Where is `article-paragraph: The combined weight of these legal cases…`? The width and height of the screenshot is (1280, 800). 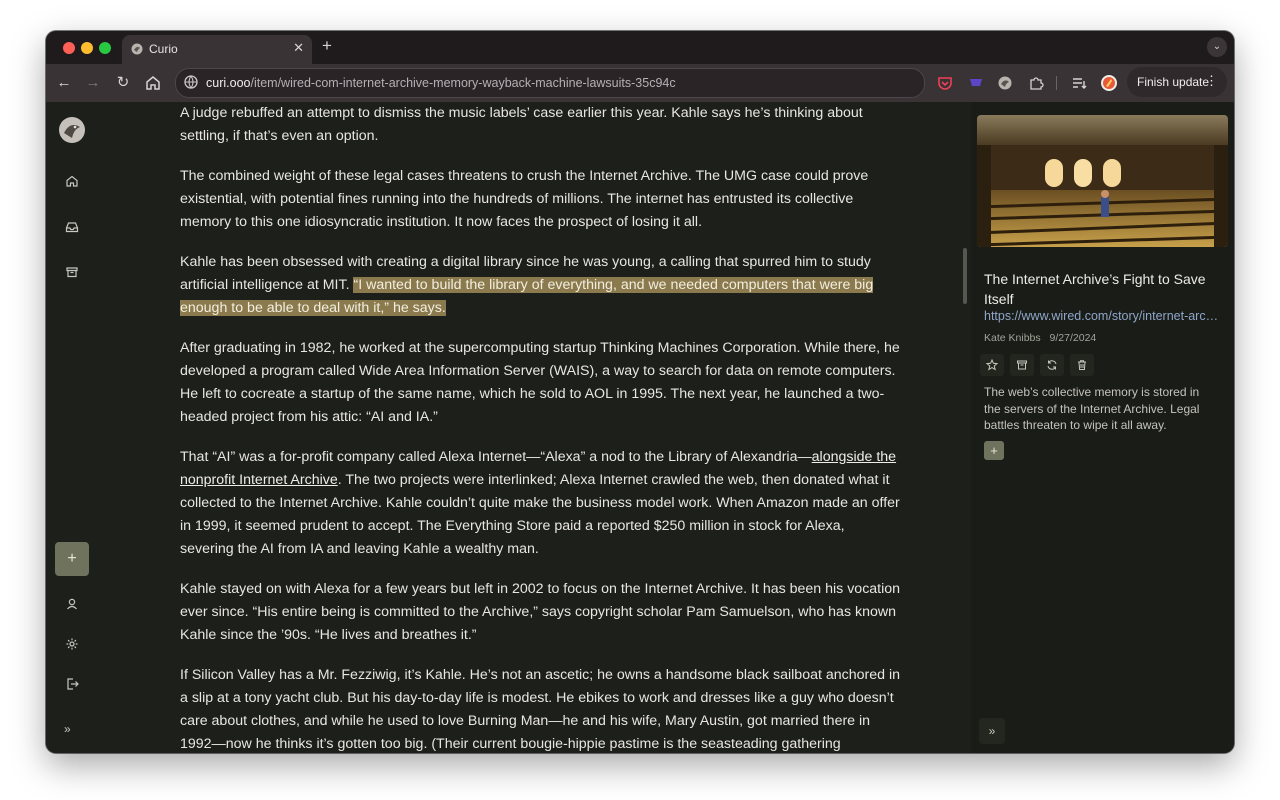
article-paragraph: The combined weight of these legal cases… is located at coordinates (524, 199).